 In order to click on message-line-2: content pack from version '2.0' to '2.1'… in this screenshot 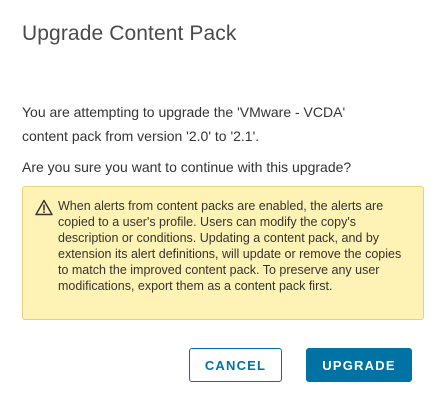, I will do `click(141, 136)`.